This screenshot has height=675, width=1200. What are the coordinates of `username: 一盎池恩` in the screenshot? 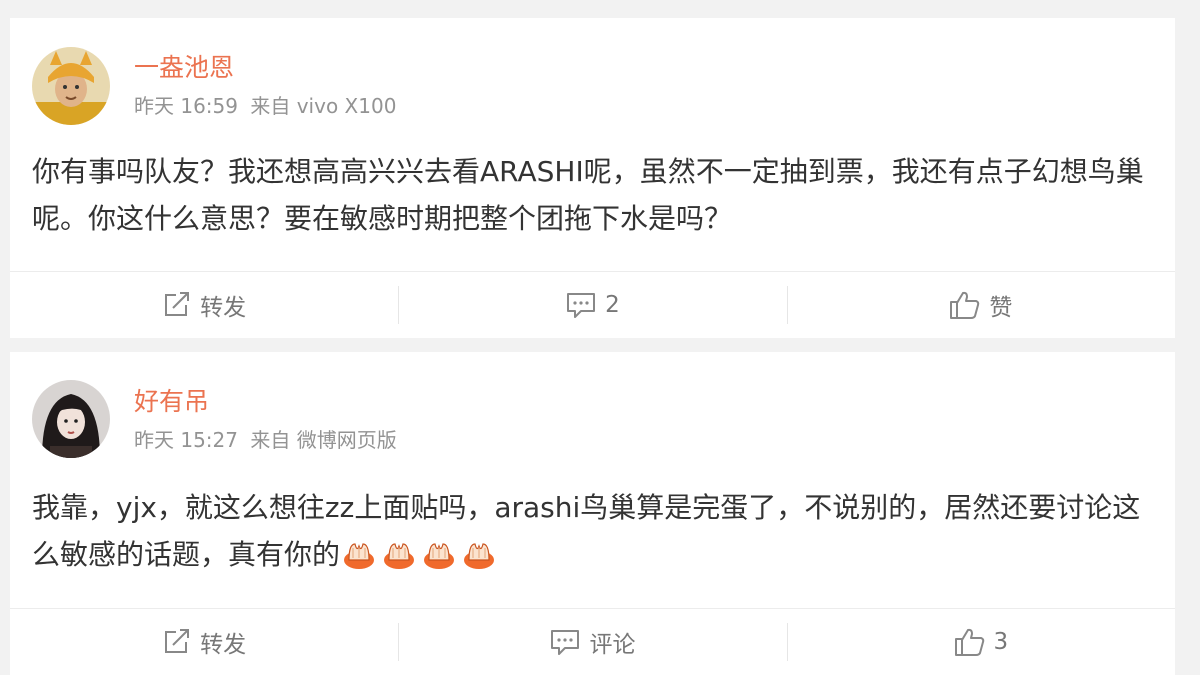 It's located at (184, 68).